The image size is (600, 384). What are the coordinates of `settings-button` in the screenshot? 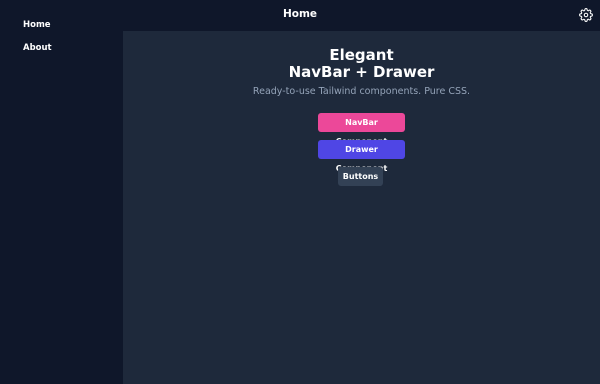 It's located at (586, 15).